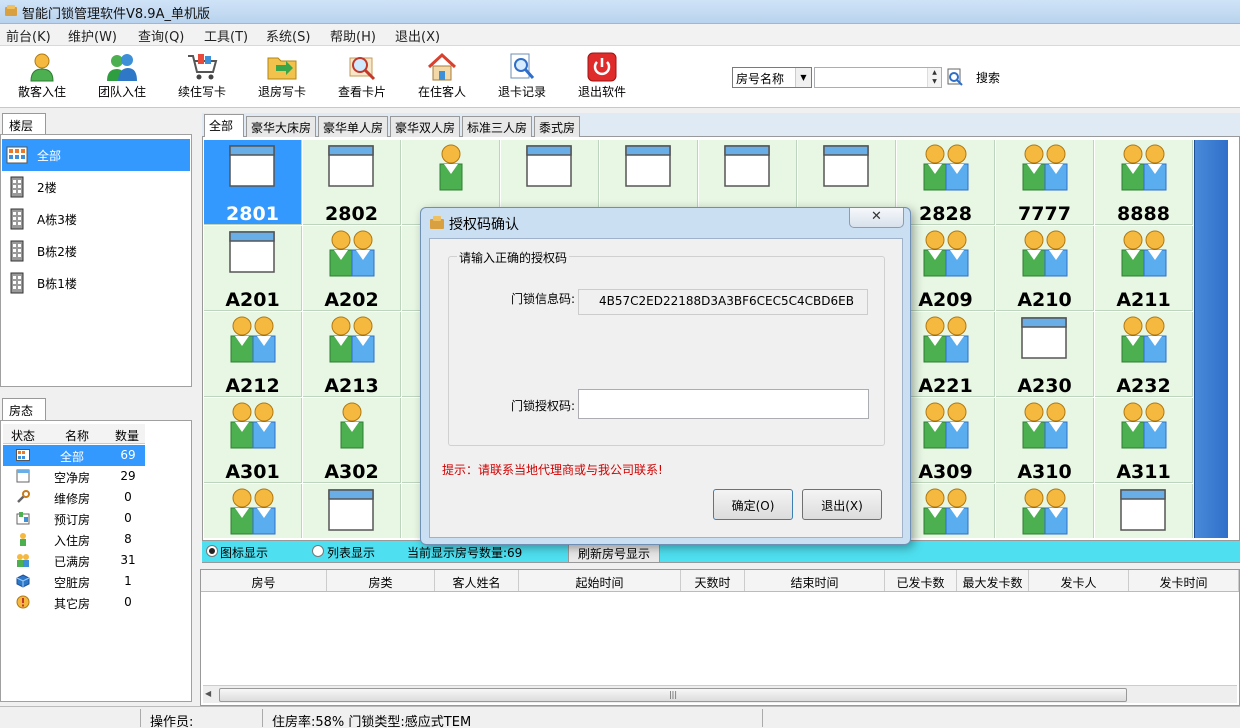  I want to click on checkout-card-button: 退房写卡, so click(282, 76).